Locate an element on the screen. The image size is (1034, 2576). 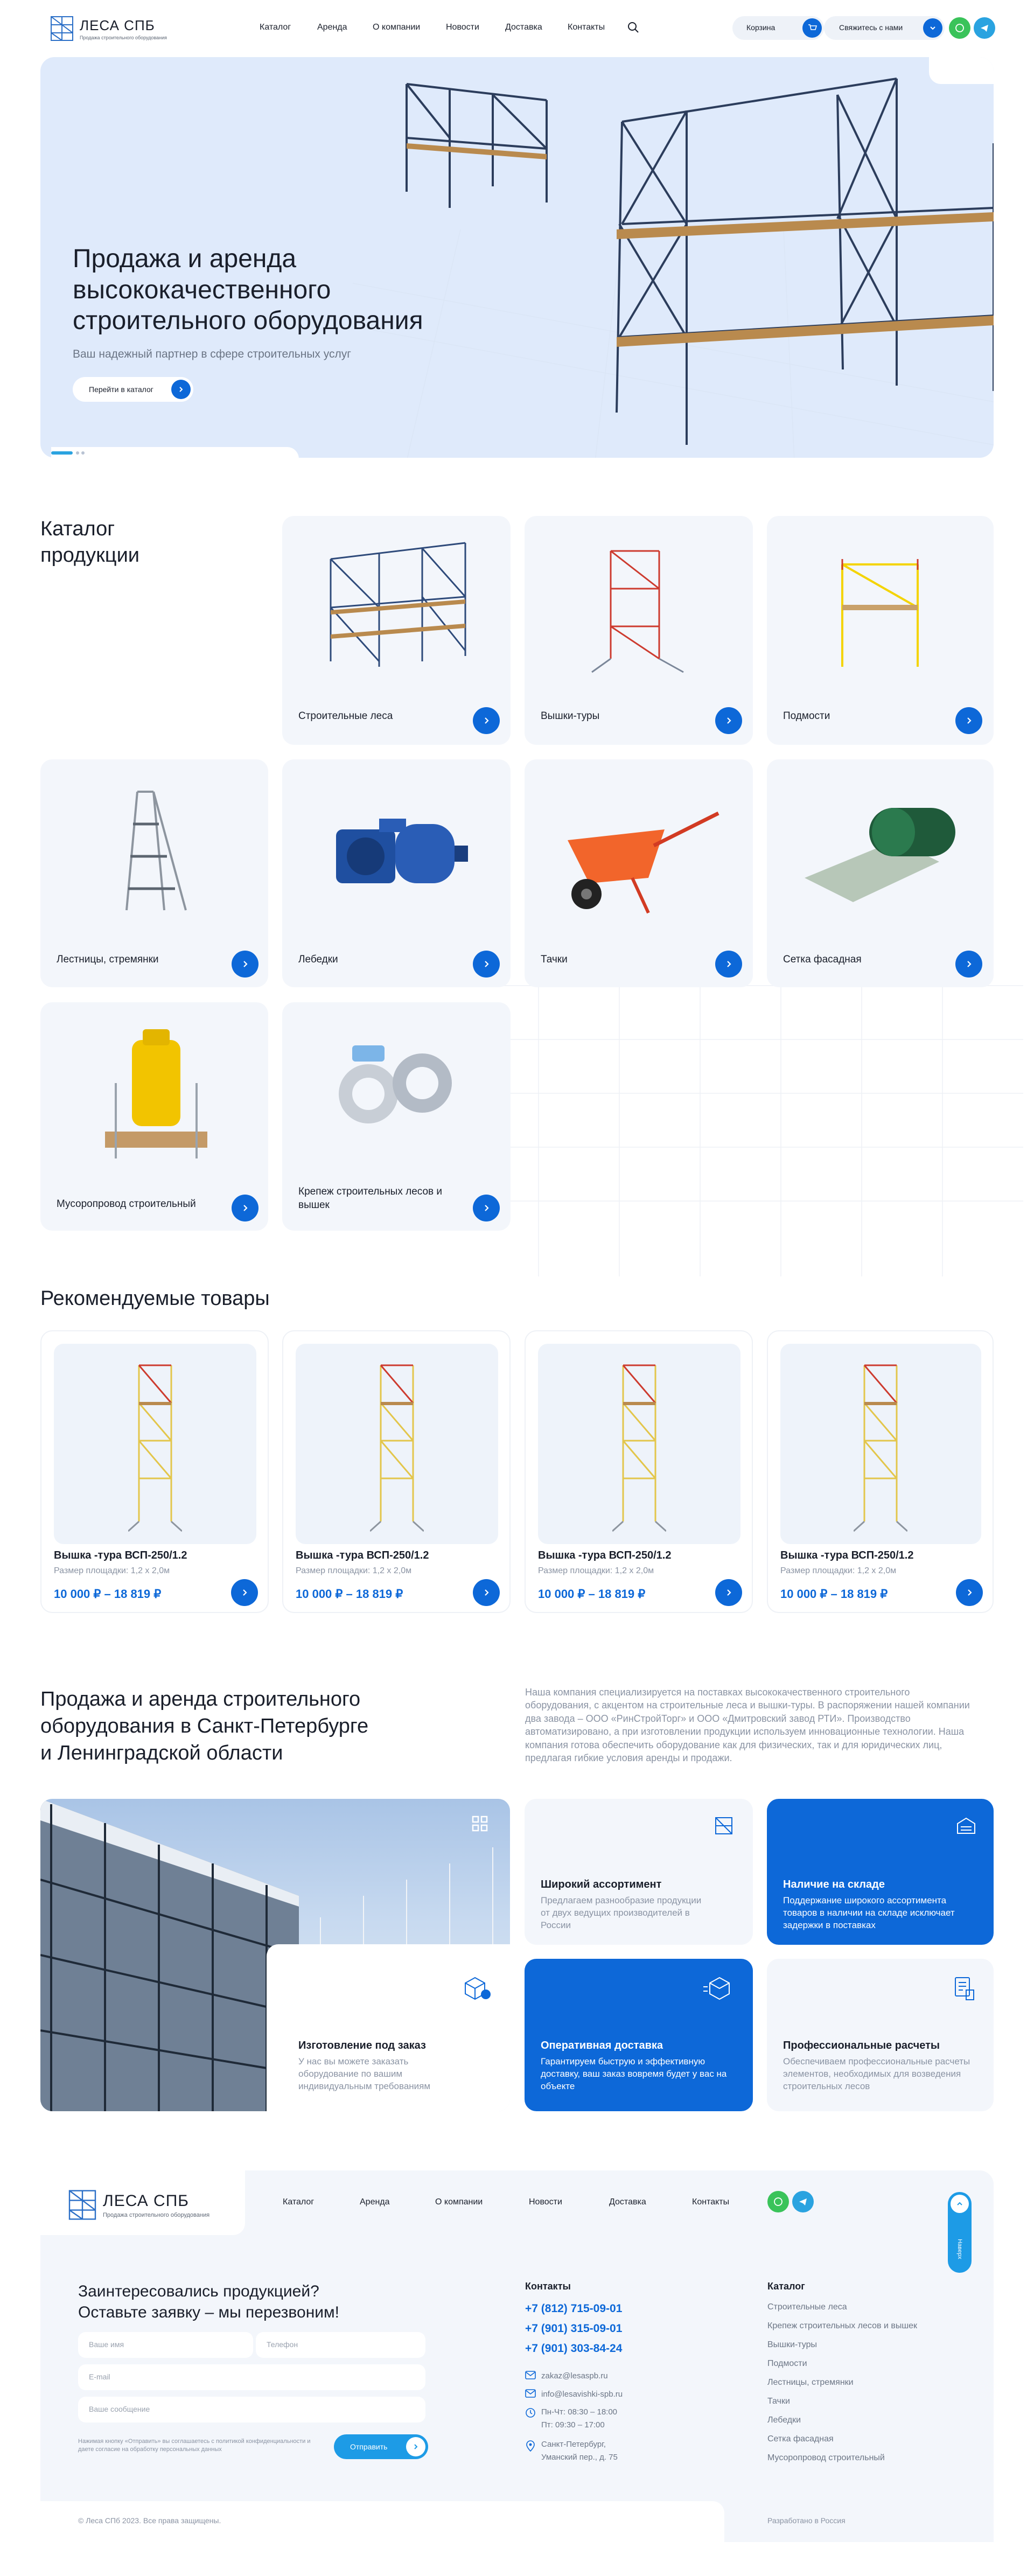
nav-catalog: Каталог is located at coordinates (275, 27).